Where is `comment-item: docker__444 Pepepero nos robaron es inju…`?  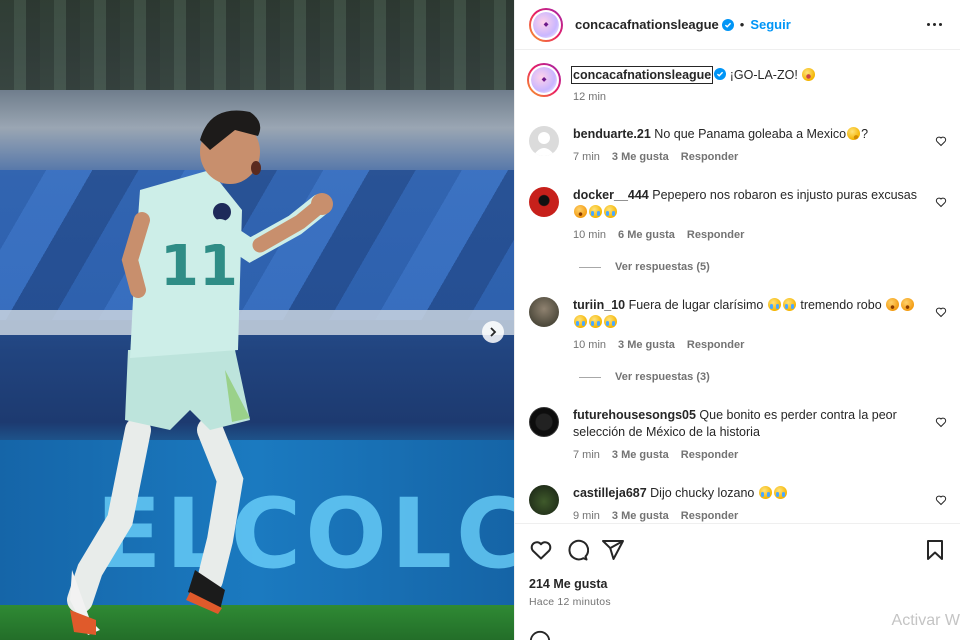
comment-item: docker__444 Pepepero nos robaron es inju… is located at coordinates (738, 215).